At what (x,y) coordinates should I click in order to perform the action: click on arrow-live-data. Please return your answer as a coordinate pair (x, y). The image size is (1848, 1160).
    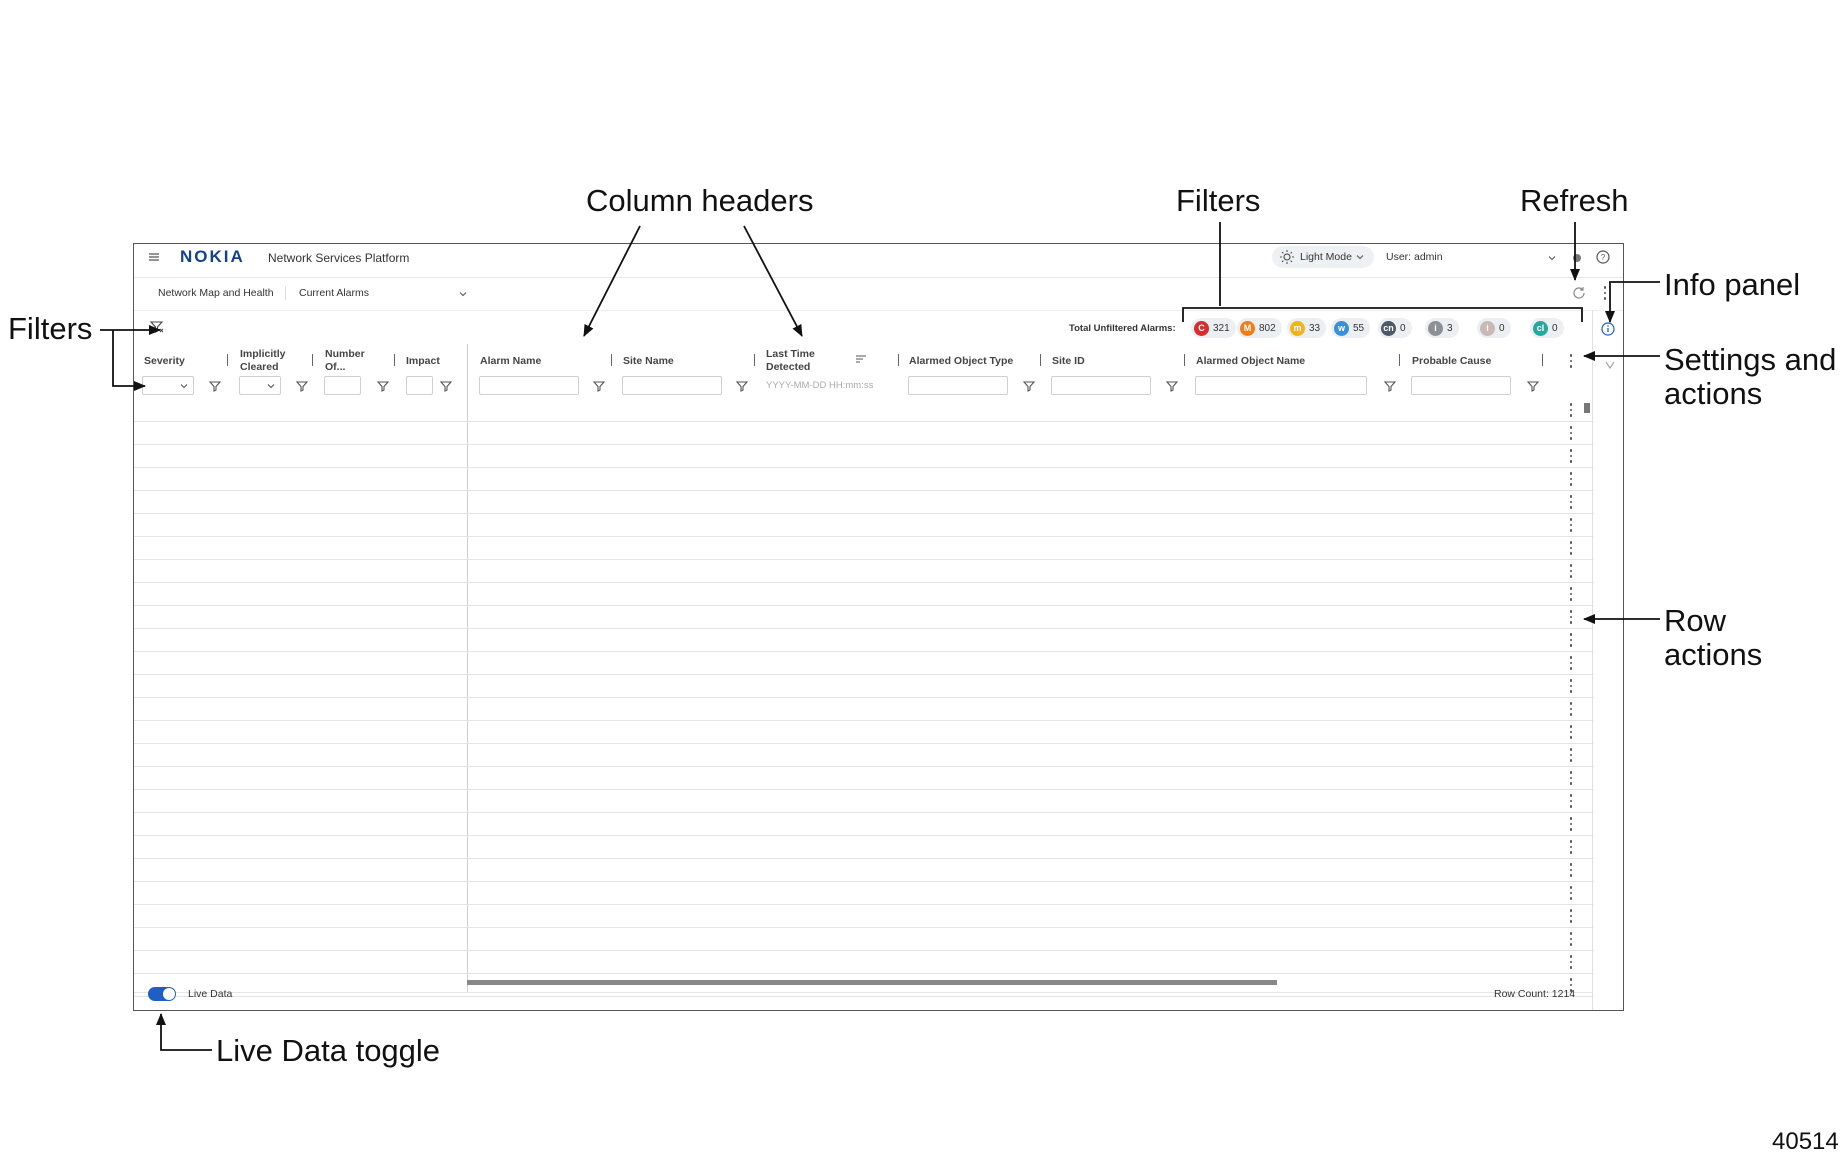
    Looking at the image, I should click on (184, 1032).